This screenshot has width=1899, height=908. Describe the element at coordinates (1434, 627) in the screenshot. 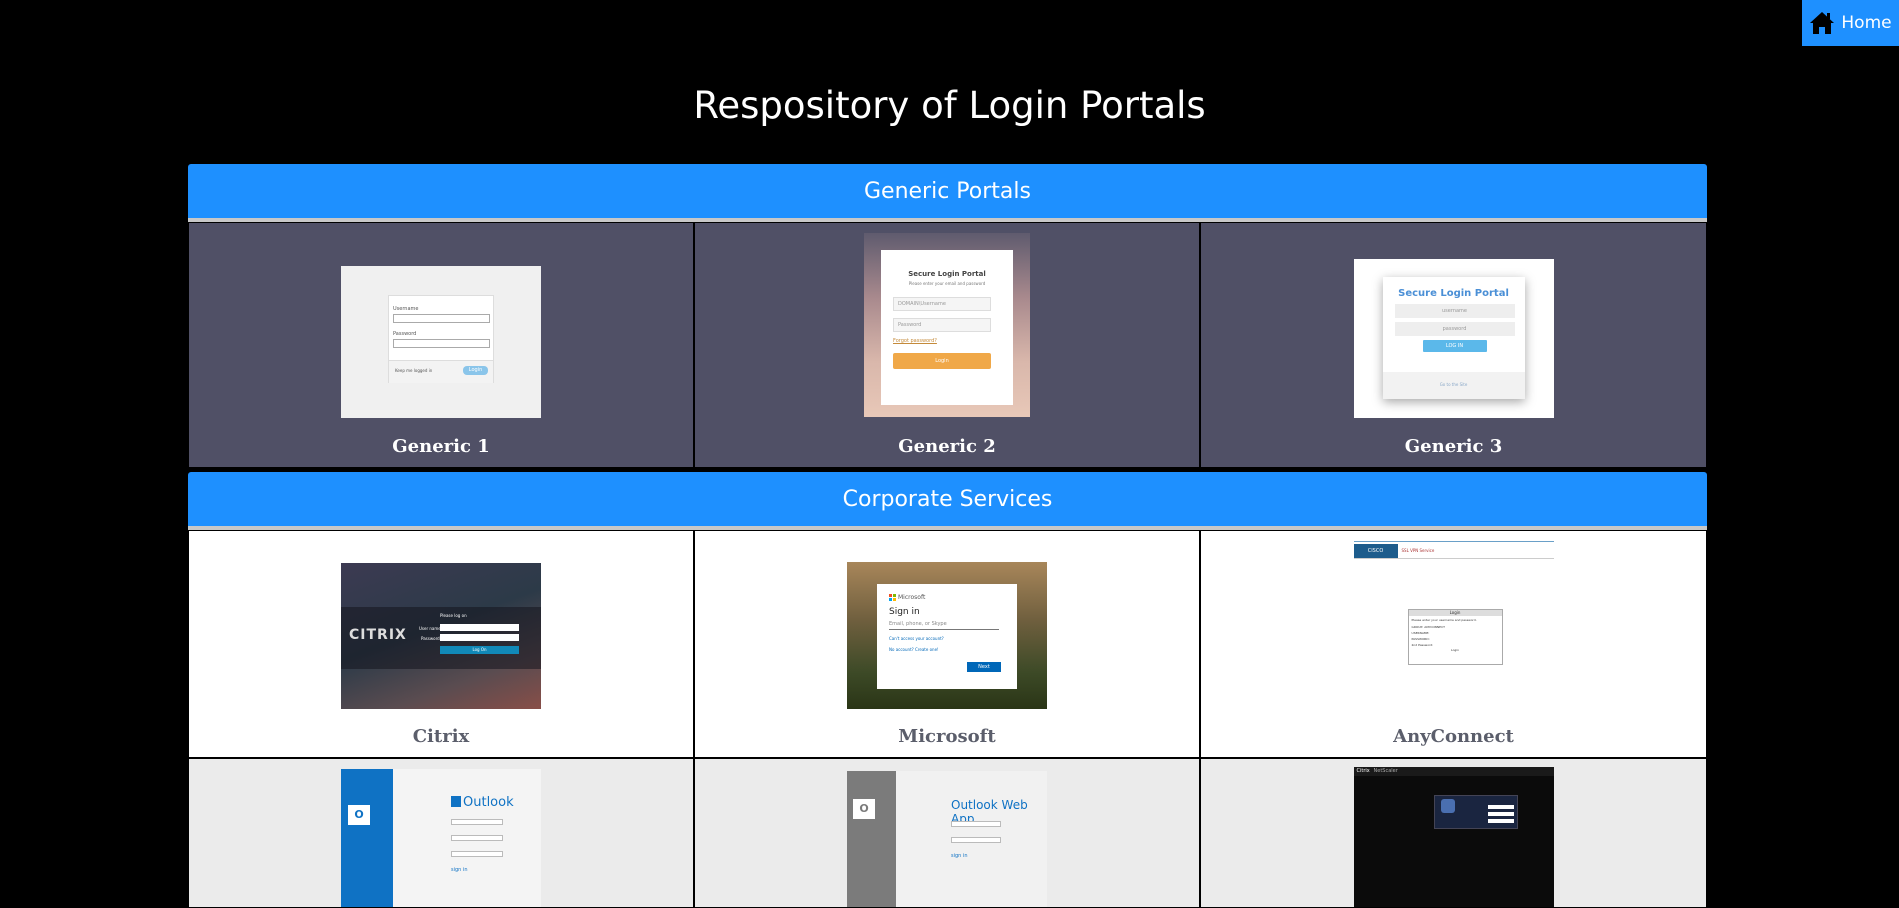

I see `anyconnect-group-value: ANYCONNECT` at that location.